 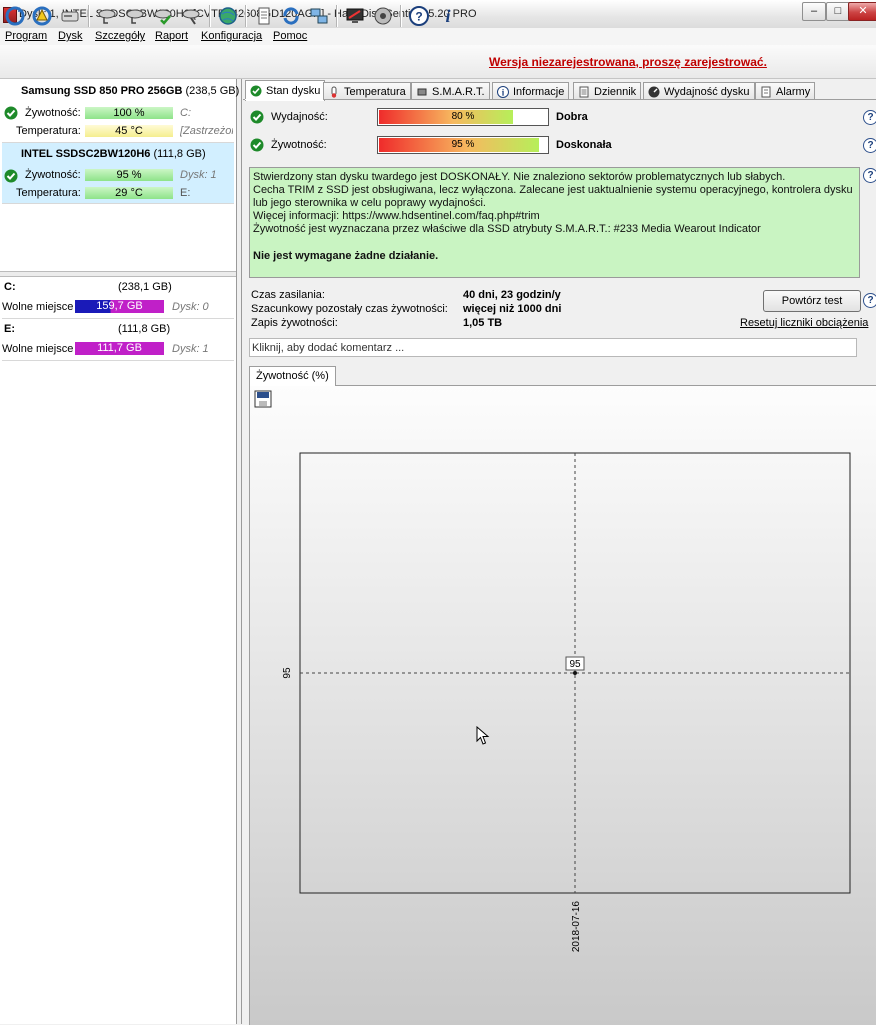 What do you see at coordinates (463, 144) in the screenshot?
I see `health-value: 95 %` at bounding box center [463, 144].